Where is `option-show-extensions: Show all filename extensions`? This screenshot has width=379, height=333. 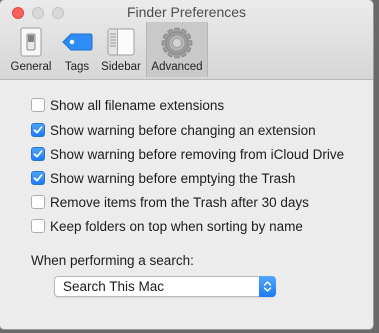 option-show-extensions: Show all filename extensions is located at coordinates (127, 105).